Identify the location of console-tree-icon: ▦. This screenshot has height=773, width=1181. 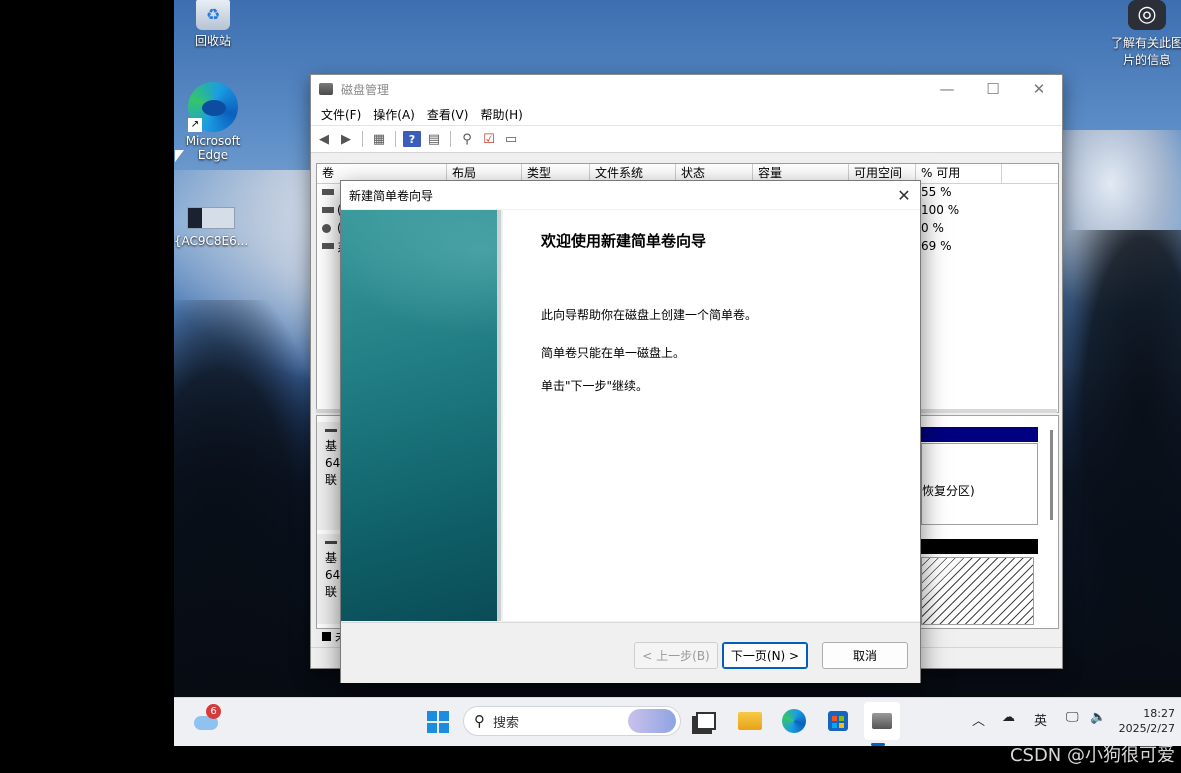
(379, 139).